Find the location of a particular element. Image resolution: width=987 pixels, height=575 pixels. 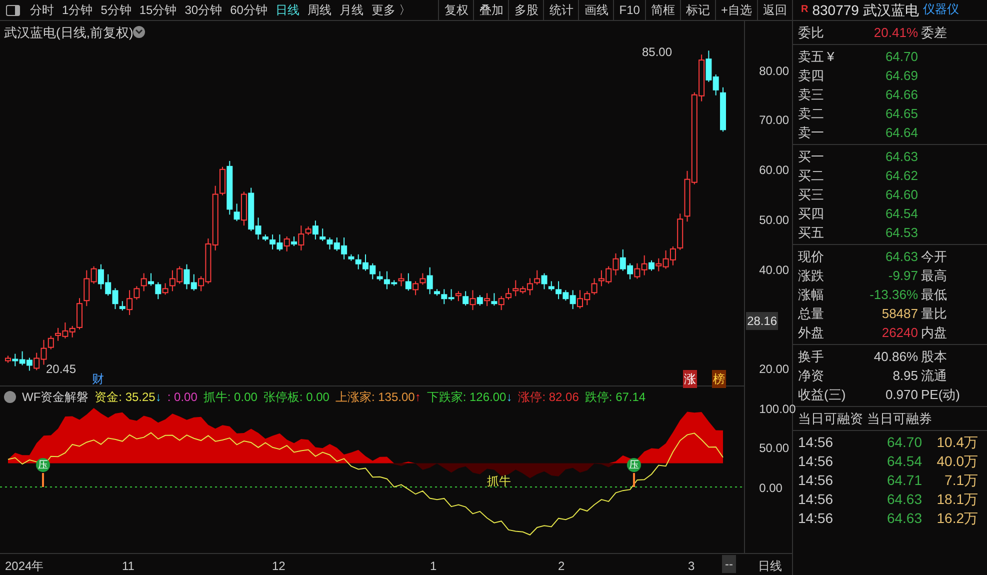

toolbar-button: 标记 is located at coordinates (697, 10).